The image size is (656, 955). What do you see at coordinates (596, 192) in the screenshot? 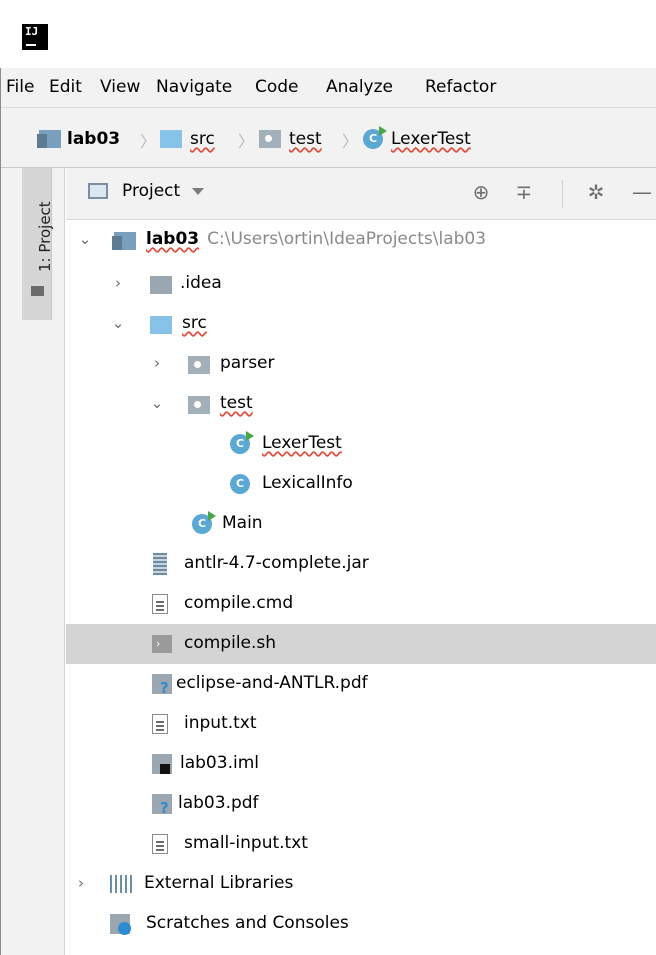
I see `gear-icon: ✲` at bounding box center [596, 192].